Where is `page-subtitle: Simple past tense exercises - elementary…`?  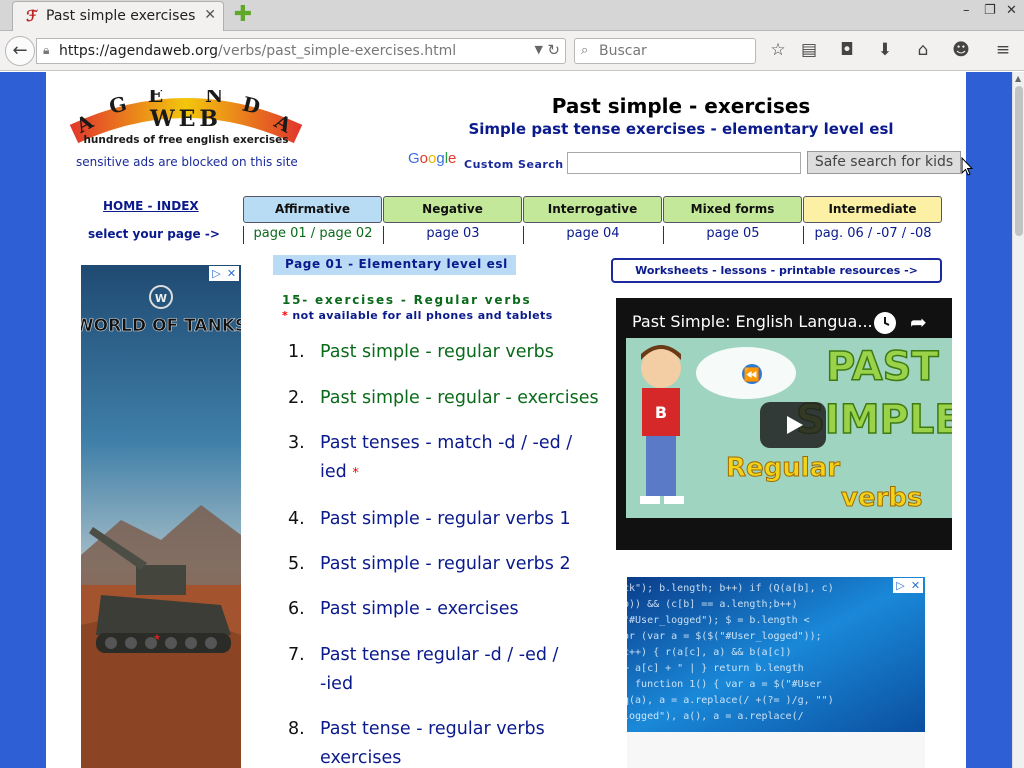 page-subtitle: Simple past tense exercises - elementary… is located at coordinates (681, 129).